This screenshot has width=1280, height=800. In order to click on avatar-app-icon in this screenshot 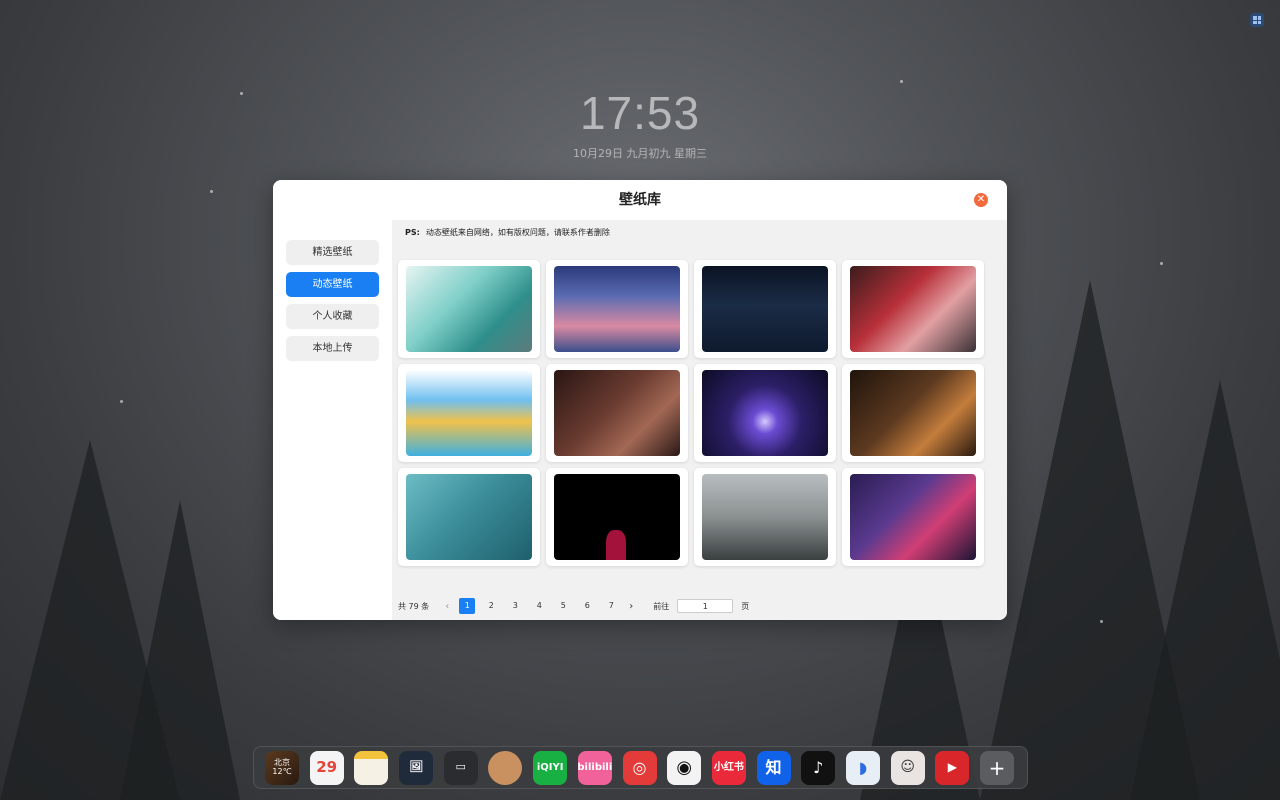, I will do `click(505, 767)`.